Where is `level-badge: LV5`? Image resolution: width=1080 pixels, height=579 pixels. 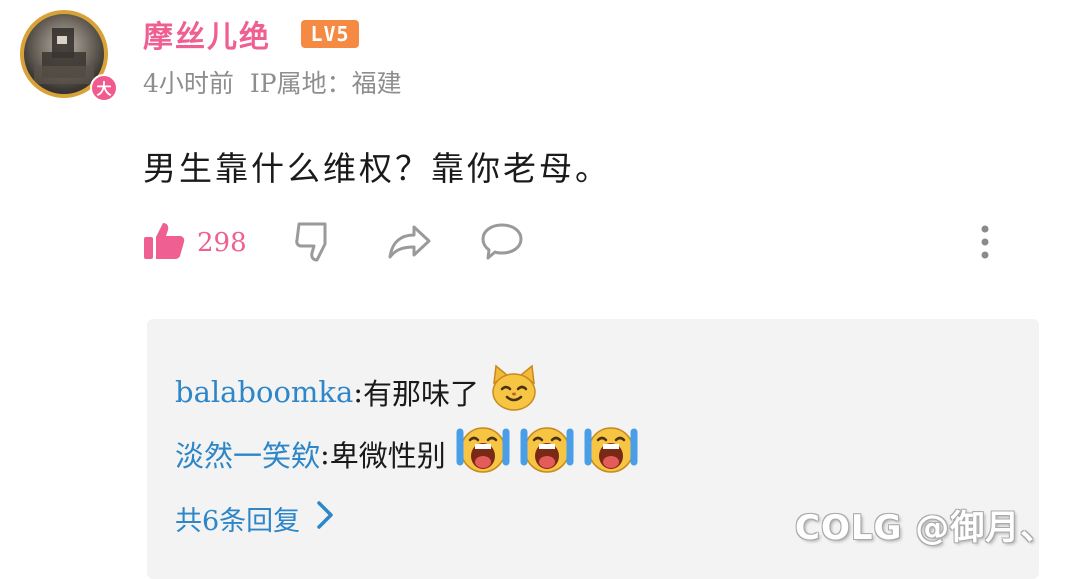 level-badge: LV5 is located at coordinates (330, 34).